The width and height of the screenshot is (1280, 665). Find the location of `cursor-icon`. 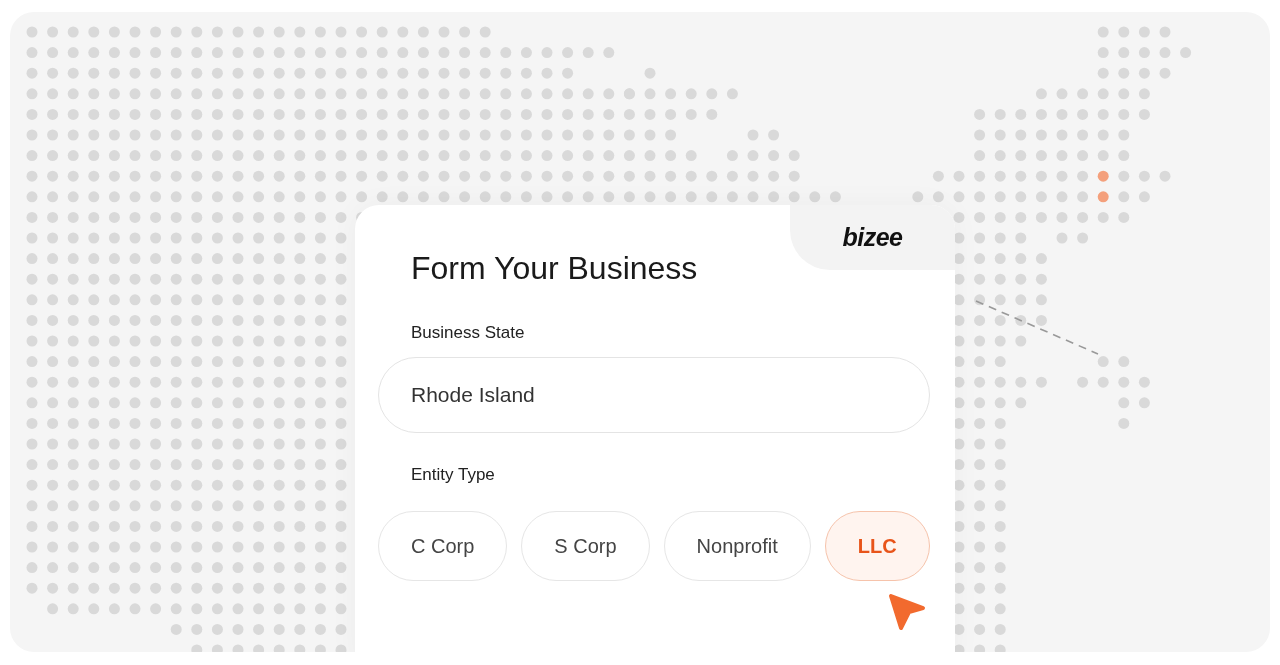

cursor-icon is located at coordinates (907, 612).